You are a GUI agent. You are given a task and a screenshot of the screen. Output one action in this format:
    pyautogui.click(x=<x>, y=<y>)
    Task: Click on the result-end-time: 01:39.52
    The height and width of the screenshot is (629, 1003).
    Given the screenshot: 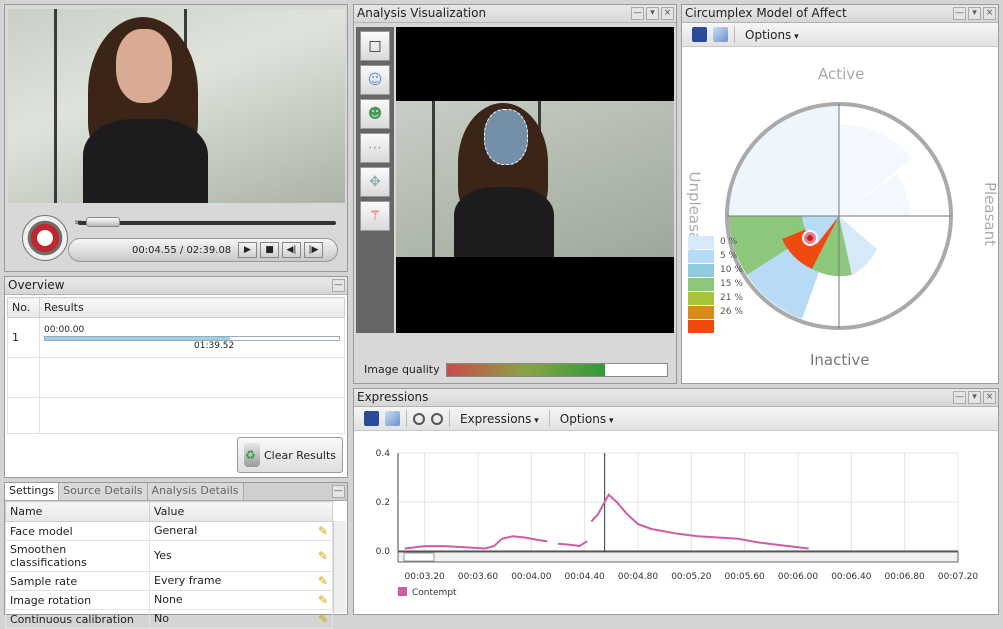 What is the action you would take?
    pyautogui.click(x=214, y=345)
    